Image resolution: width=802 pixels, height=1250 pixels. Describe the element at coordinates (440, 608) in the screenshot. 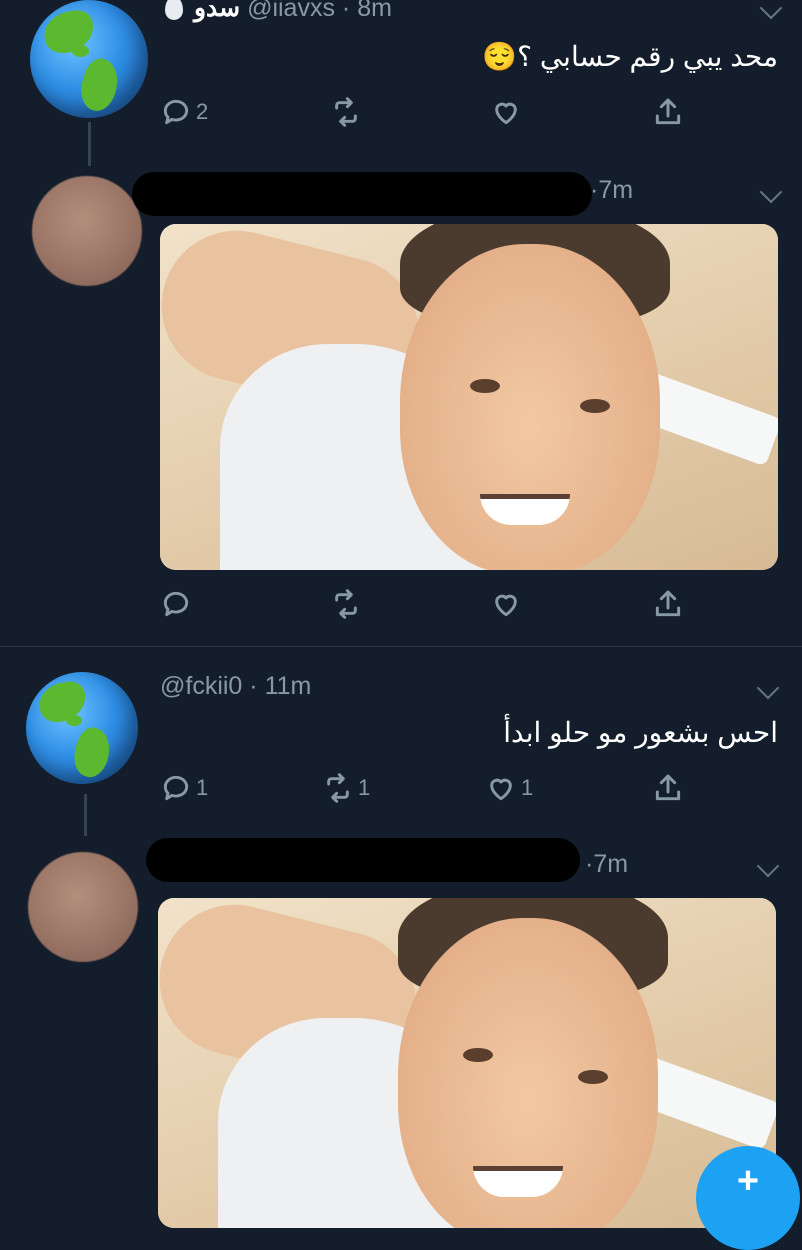

I see `tweet-actions` at that location.